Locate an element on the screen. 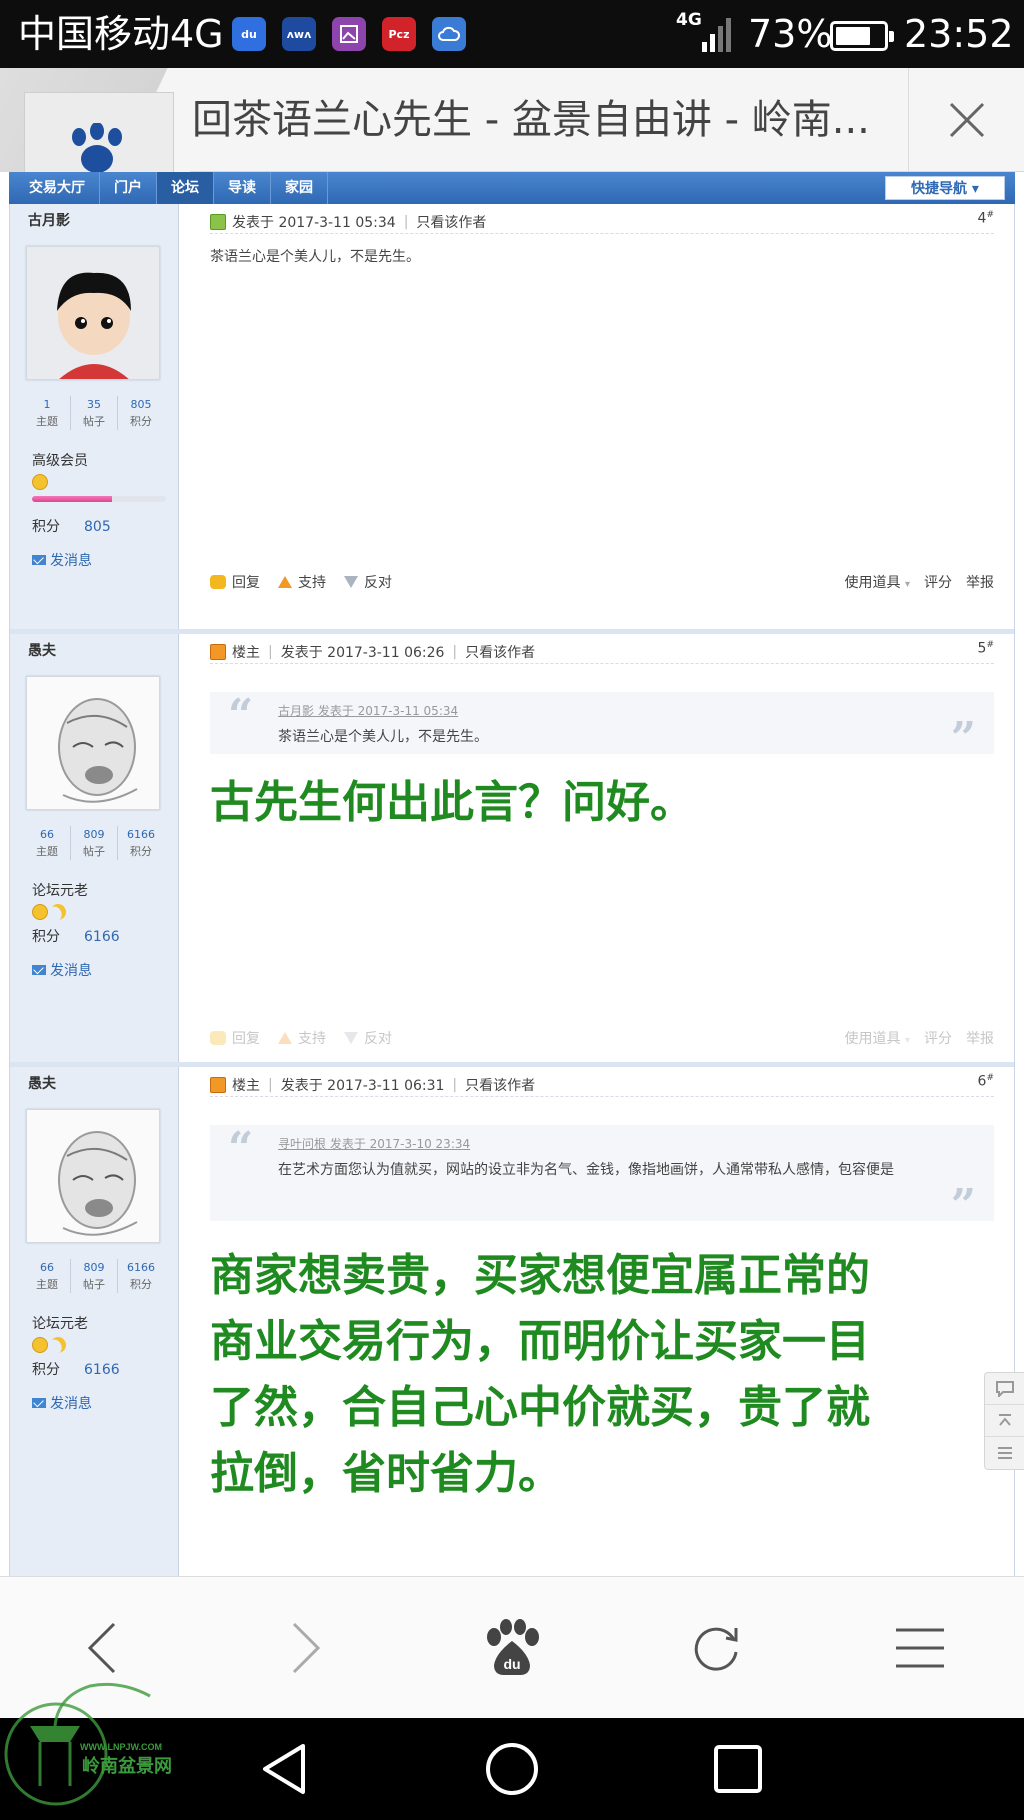 This screenshot has height=1820, width=1024. stat-points: 805 积分 is located at coordinates (141, 413).